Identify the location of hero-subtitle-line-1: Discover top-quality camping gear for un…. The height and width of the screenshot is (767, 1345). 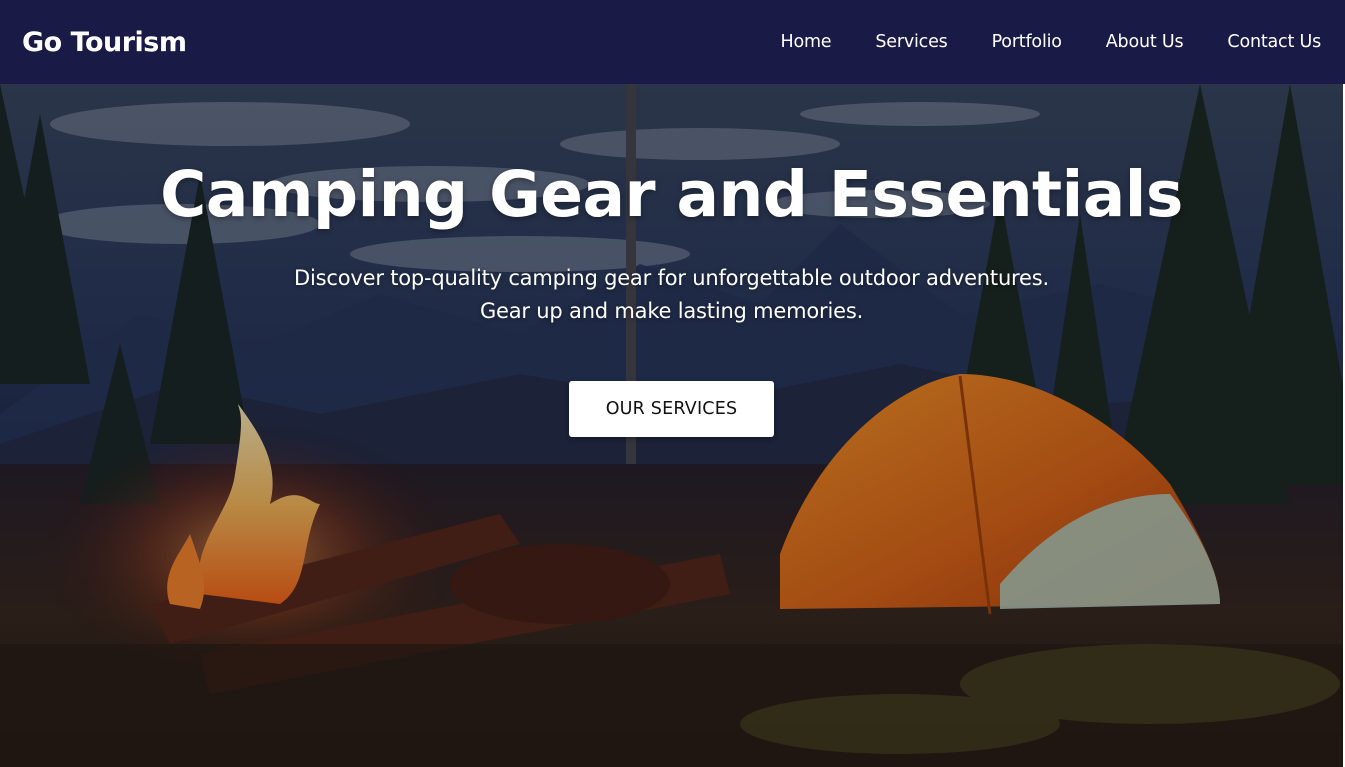
(671, 278).